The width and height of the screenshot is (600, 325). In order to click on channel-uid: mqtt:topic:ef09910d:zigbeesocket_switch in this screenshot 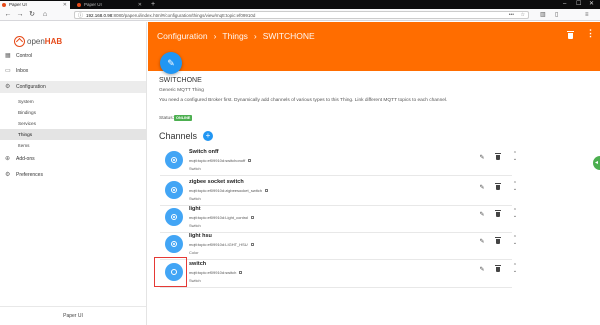, I will do `click(228, 190)`.